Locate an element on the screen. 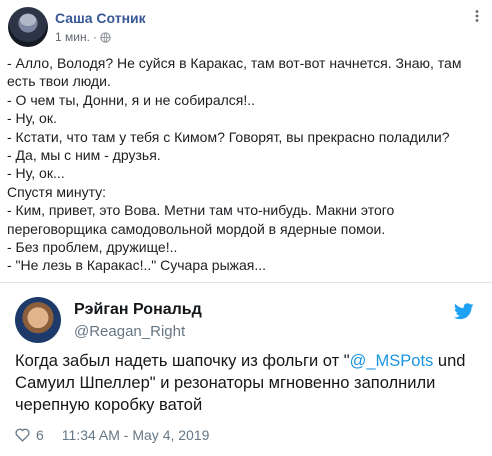 Image resolution: width=492 pixels, height=456 pixels. author-name: Саша Сотник is located at coordinates (100, 18).